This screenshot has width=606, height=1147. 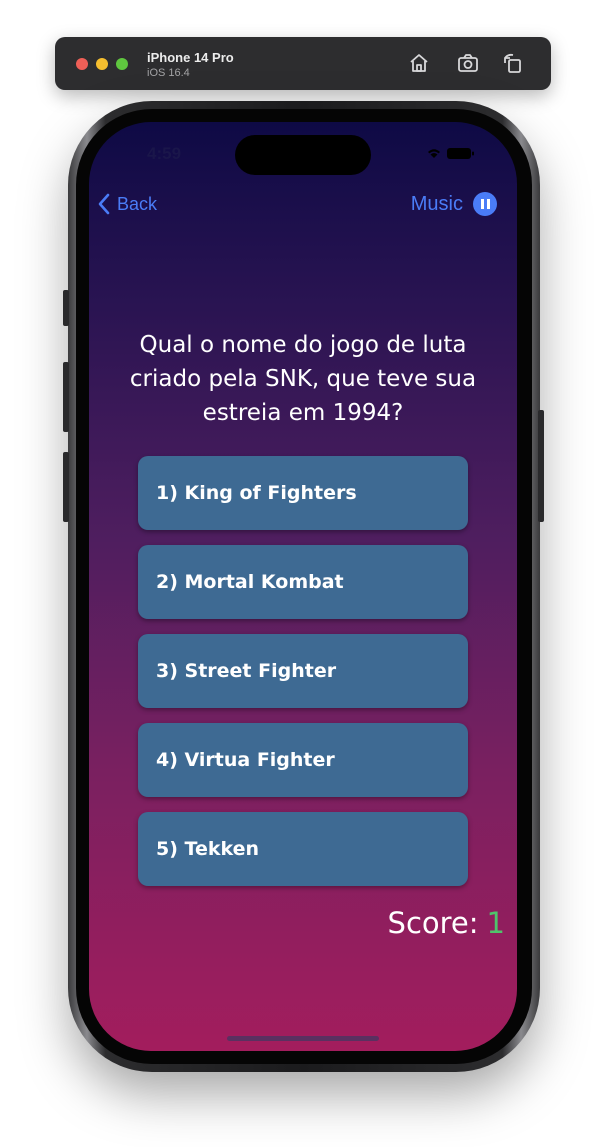 What do you see at coordinates (66, 308) in the screenshot?
I see `silent-switch` at bounding box center [66, 308].